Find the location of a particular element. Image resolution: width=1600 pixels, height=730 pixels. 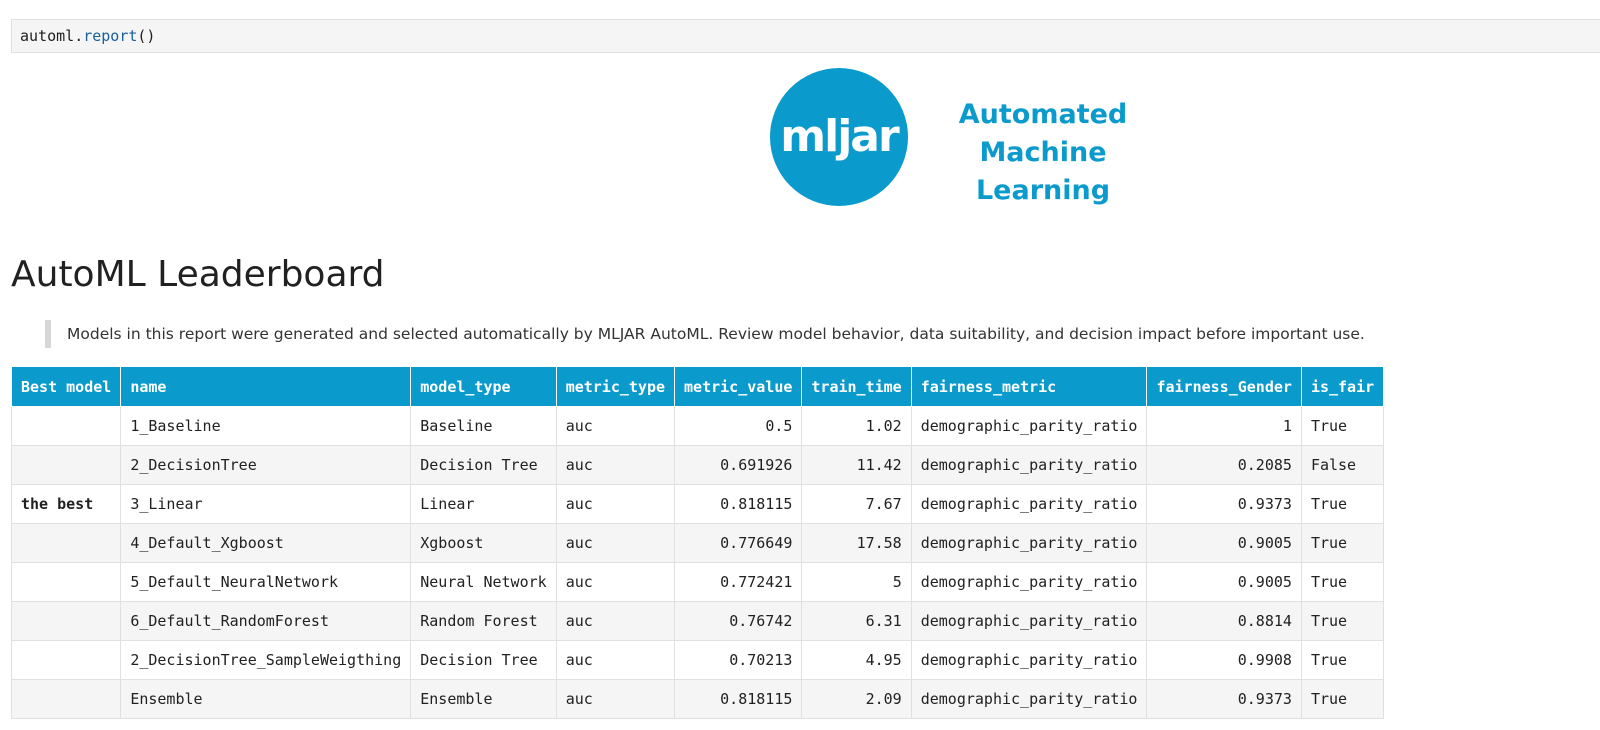

cell-model-type: Random Forest is located at coordinates (483, 621).